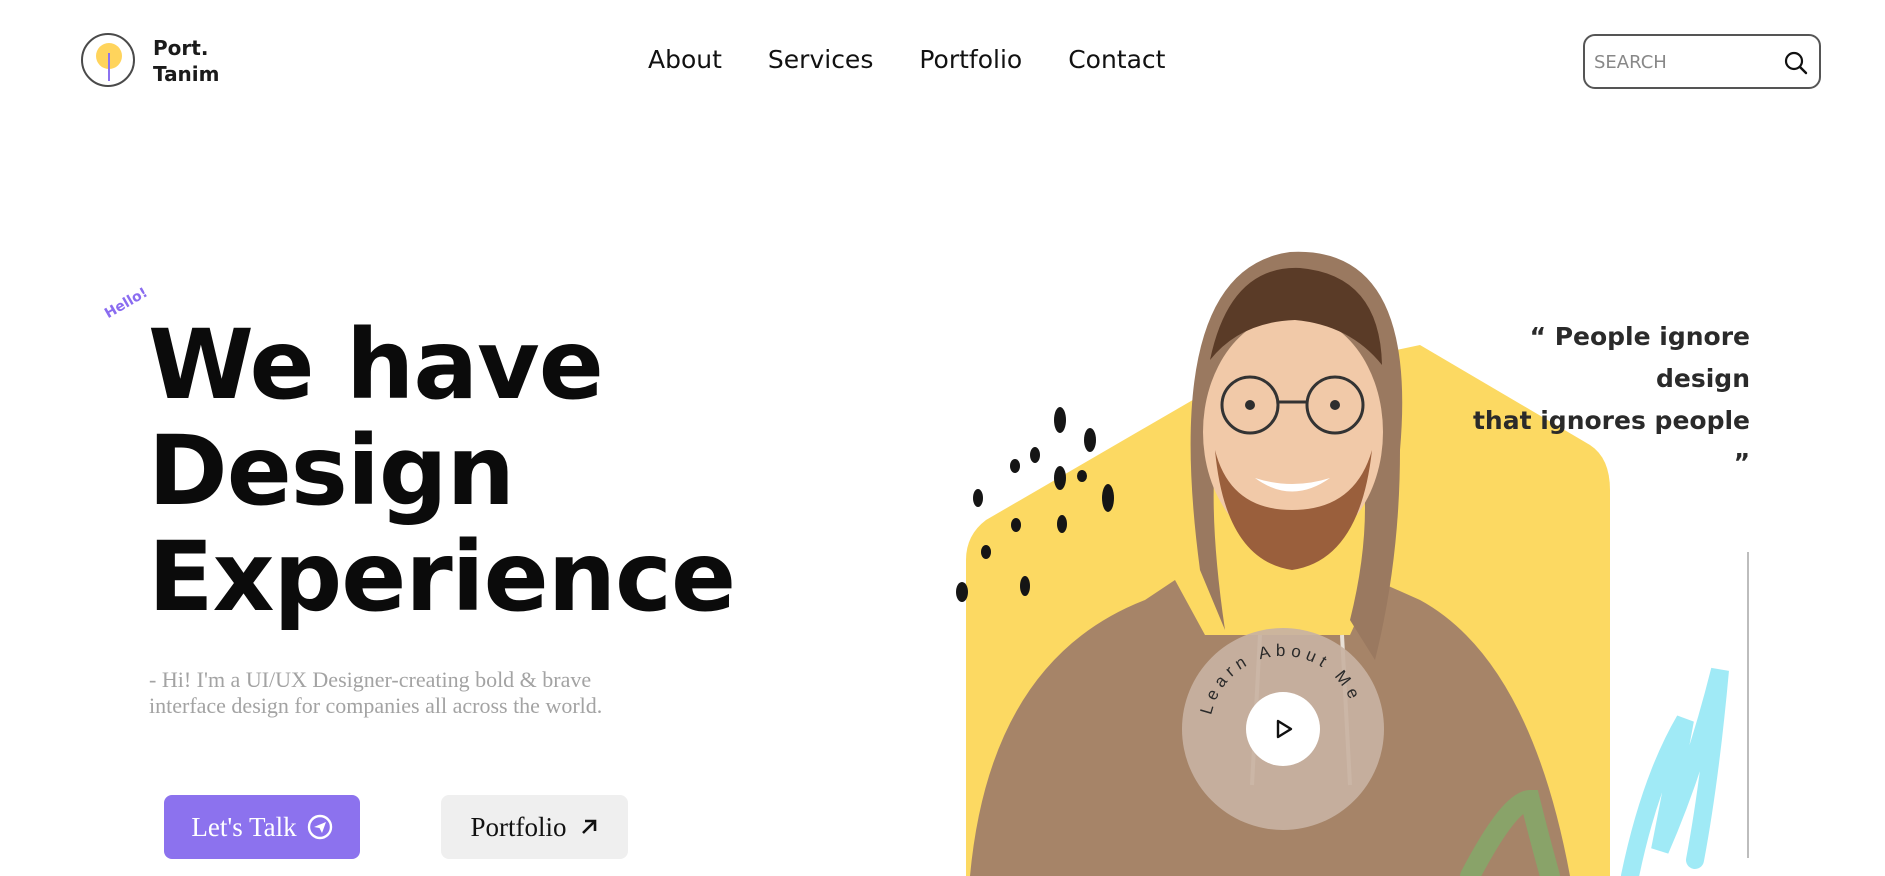 The height and width of the screenshot is (876, 1885). I want to click on headline-line1: We have, so click(376, 365).